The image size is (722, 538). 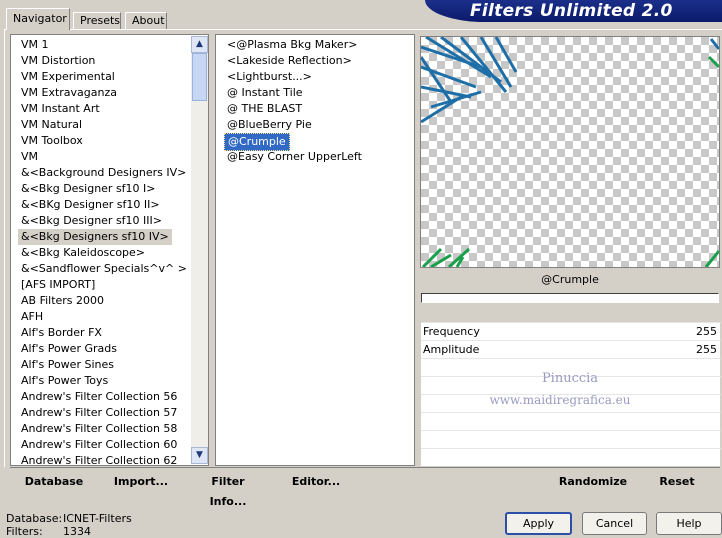 What do you see at coordinates (199, 455) in the screenshot?
I see `scroll-down-button: ▼` at bounding box center [199, 455].